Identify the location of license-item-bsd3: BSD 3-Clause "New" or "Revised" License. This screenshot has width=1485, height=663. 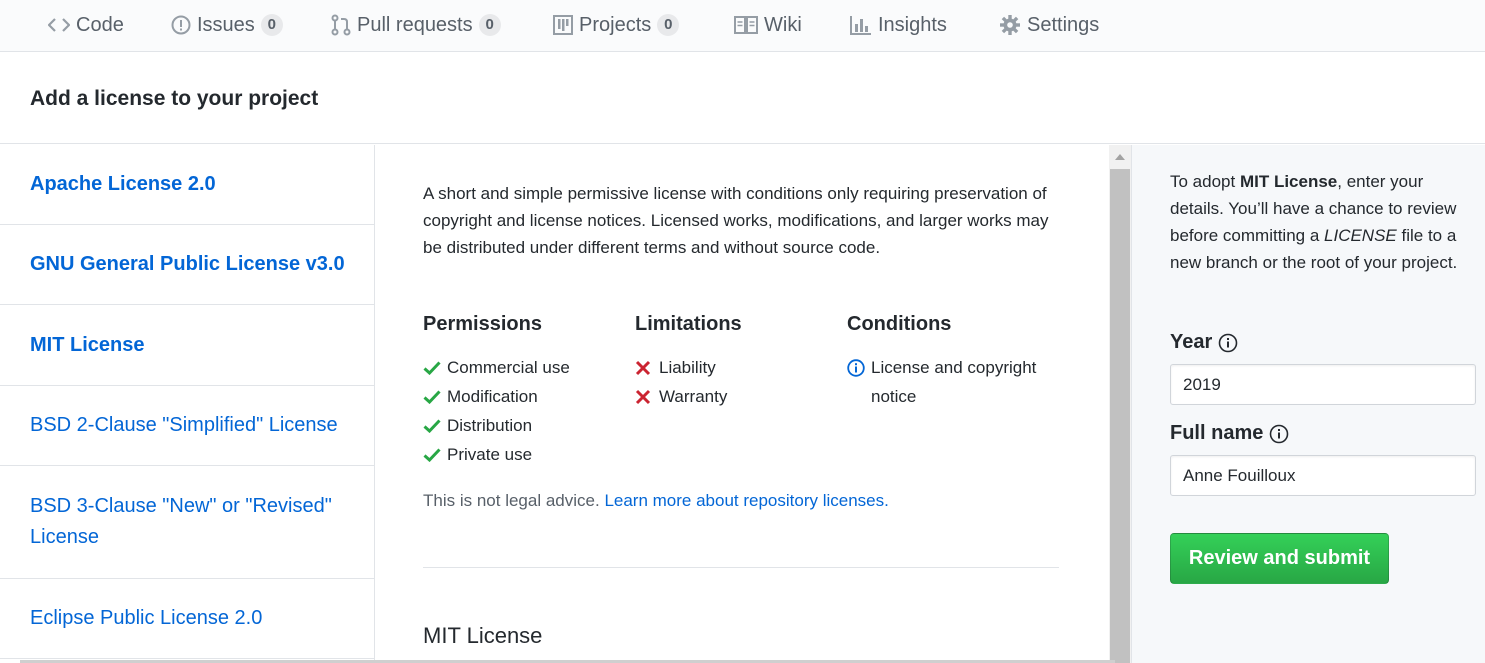
(187, 522).